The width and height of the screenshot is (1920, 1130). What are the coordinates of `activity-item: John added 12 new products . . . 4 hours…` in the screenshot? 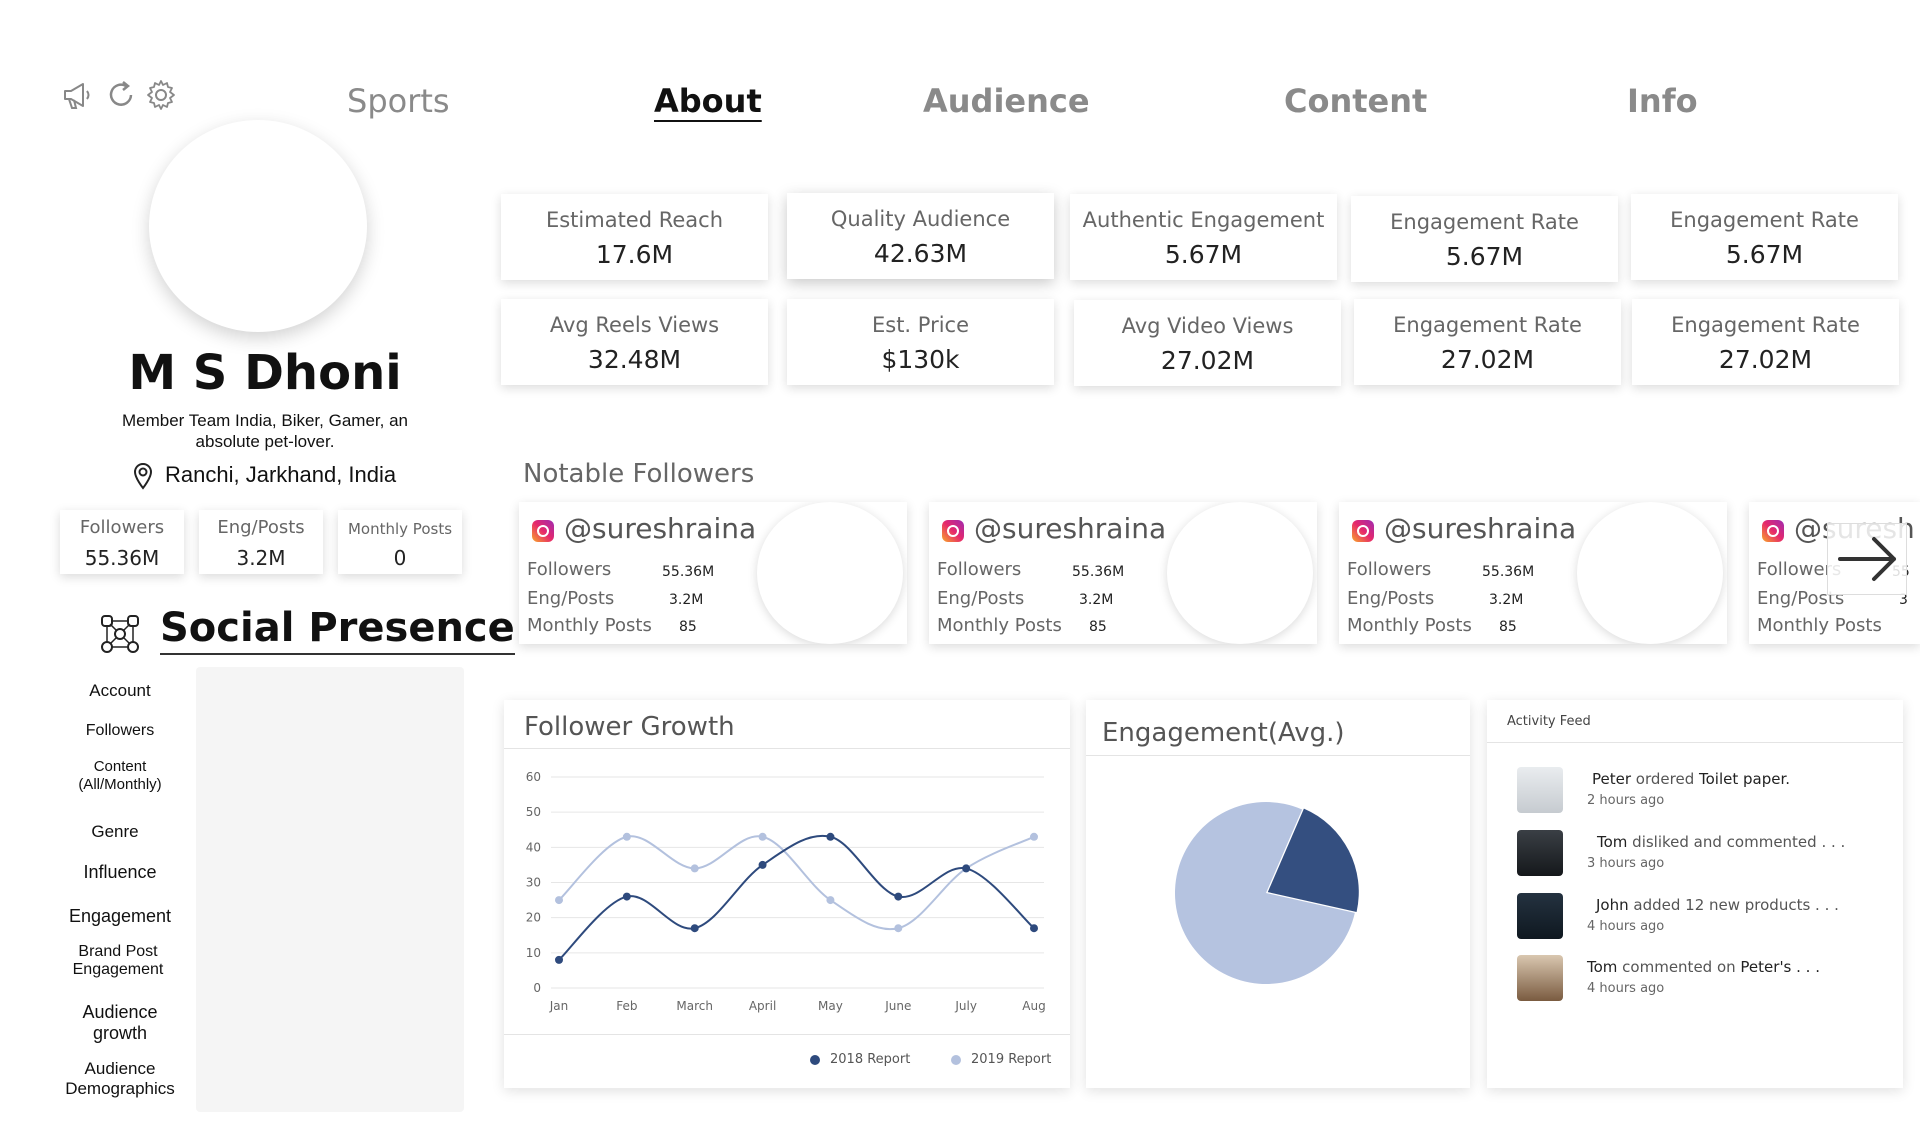 It's located at (1692, 917).